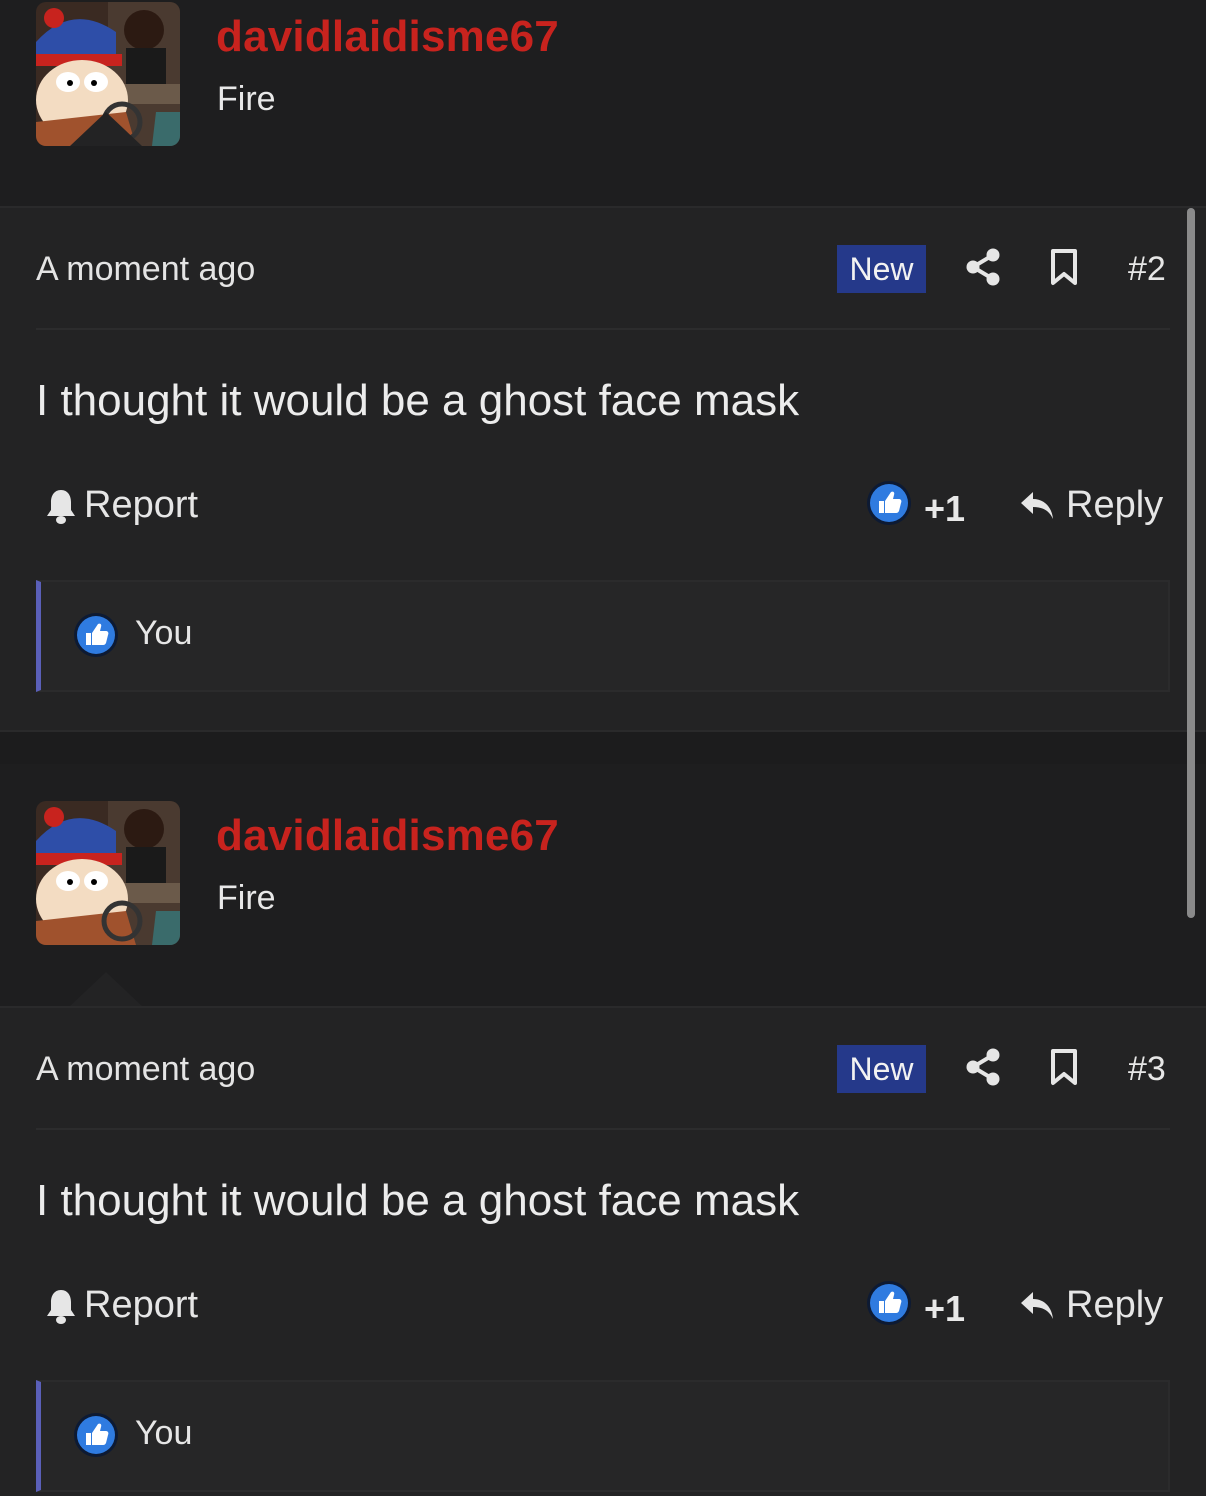 This screenshot has height=1496, width=1206. I want to click on post-number: #3, so click(1147, 1069).